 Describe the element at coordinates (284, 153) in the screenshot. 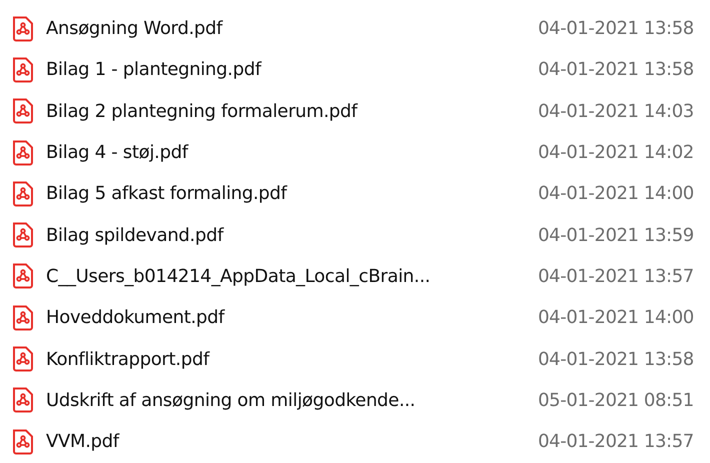

I see `file-name: Bilag 4 - støj.pdf` at that location.